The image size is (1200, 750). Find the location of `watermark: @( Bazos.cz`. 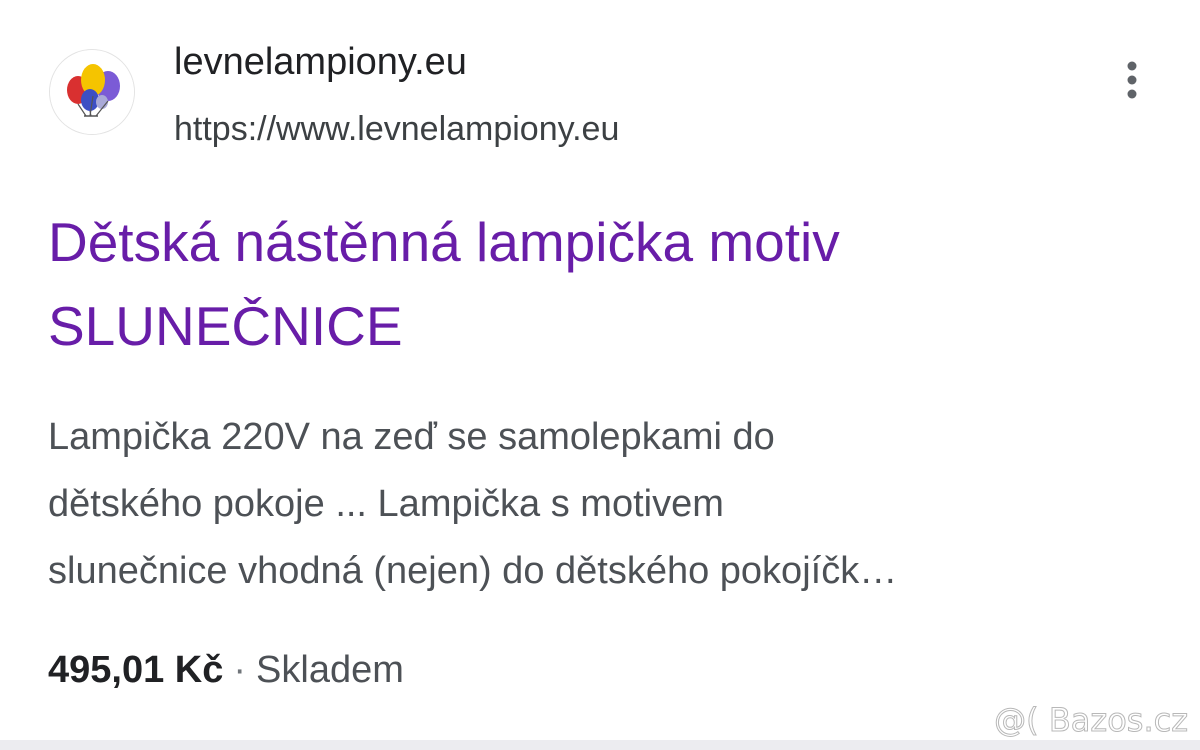

watermark: @( Bazos.cz is located at coordinates (1091, 720).